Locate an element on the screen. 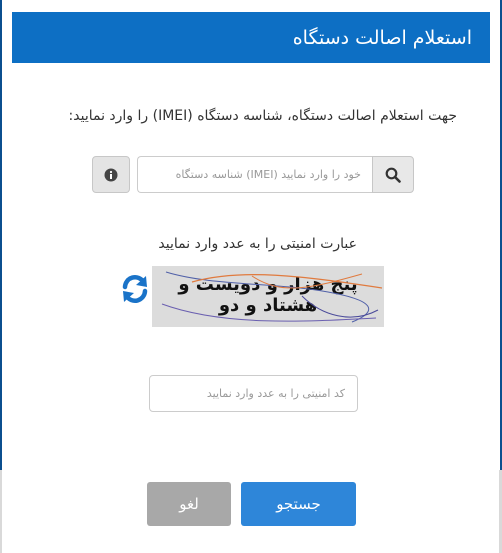 Image resolution: width=502 pixels, height=553 pixels. imei-input-group: خود را وارد نمایید (IMEI) شناسه دستگاه is located at coordinates (253, 175).